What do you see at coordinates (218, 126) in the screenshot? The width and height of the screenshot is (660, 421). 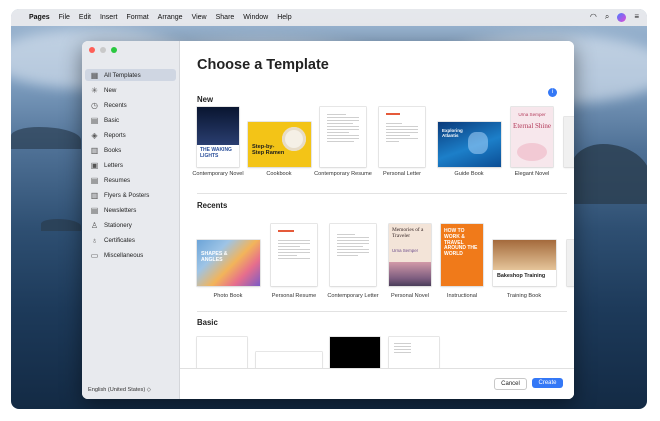 I see `night-sky-image` at bounding box center [218, 126].